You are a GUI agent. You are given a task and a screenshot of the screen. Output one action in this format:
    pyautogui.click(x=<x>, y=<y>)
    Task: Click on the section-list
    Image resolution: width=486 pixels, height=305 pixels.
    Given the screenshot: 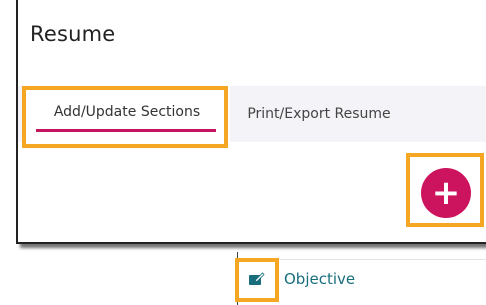 What is the action you would take?
    pyautogui.click(x=361, y=278)
    